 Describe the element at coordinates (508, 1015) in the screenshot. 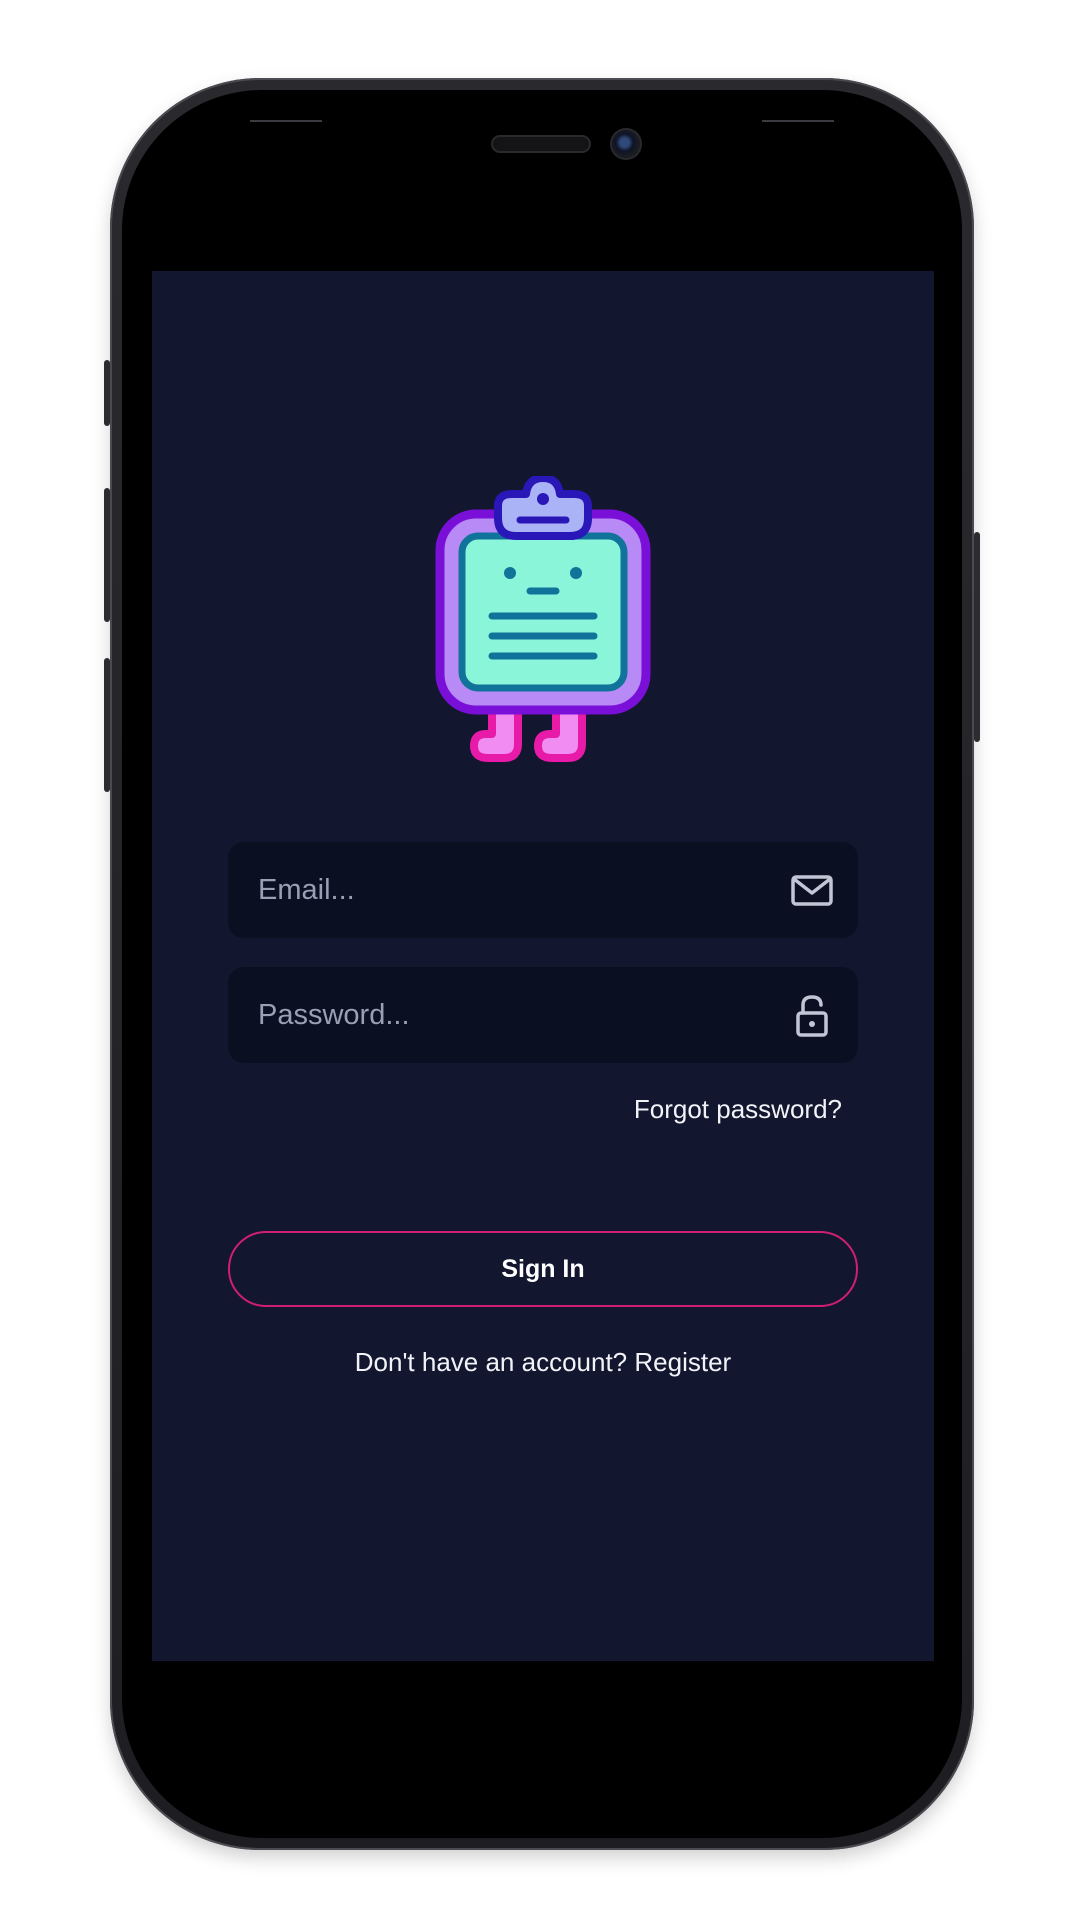

I see `password-input` at that location.